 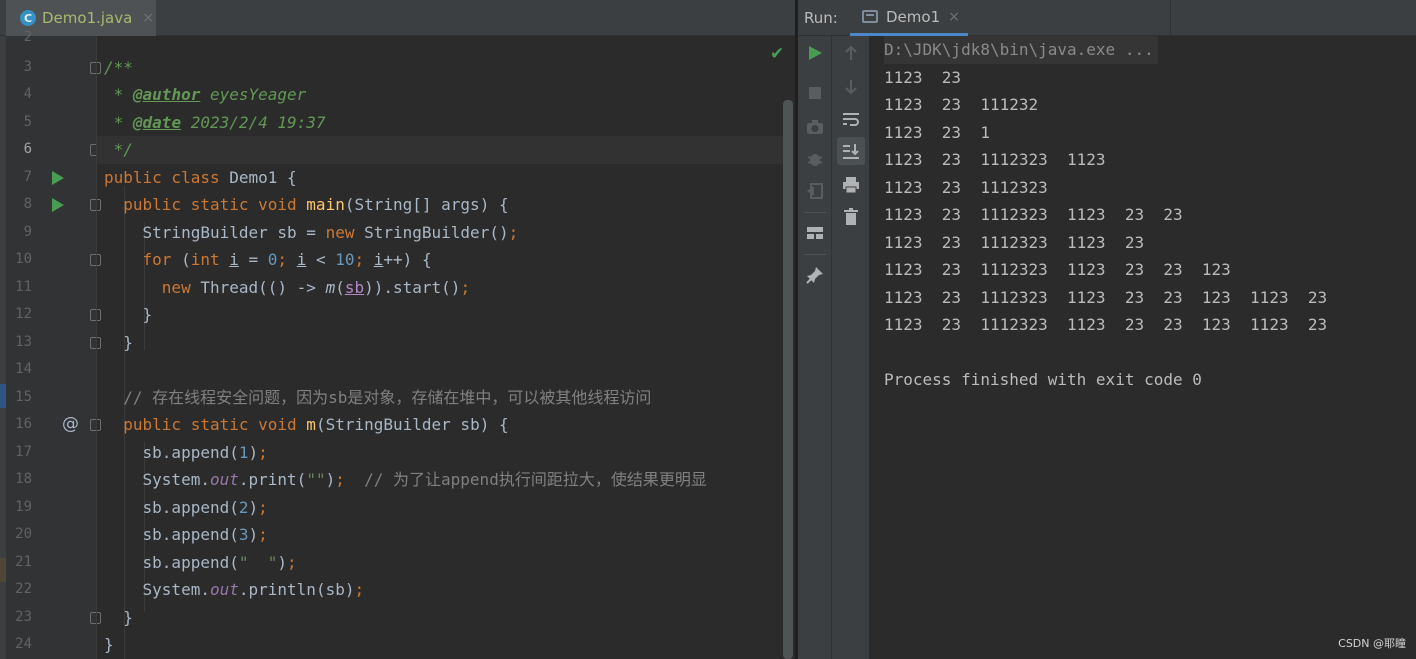 What do you see at coordinates (441, 178) in the screenshot?
I see `code-line: public class Demo1 {` at bounding box center [441, 178].